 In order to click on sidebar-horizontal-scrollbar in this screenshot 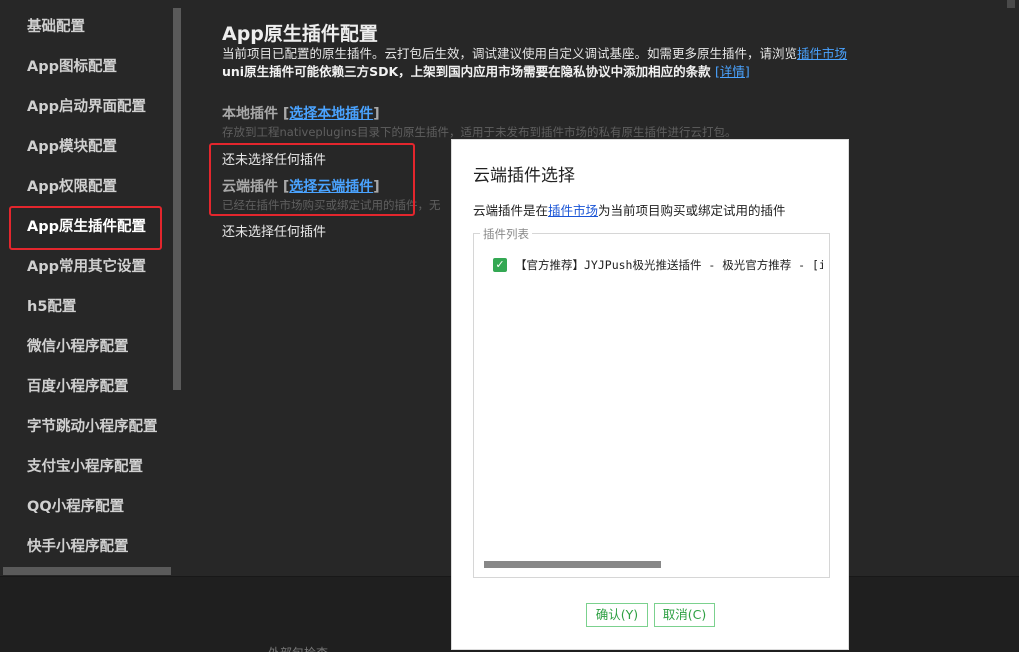, I will do `click(87, 571)`.